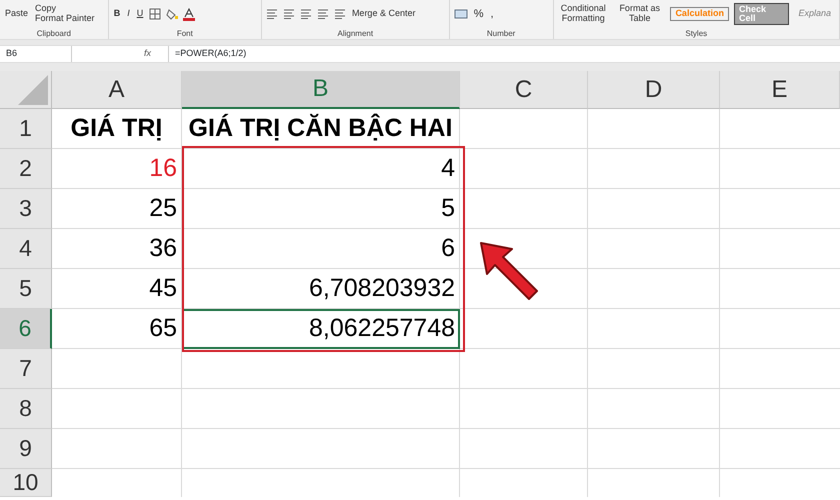  Describe the element at coordinates (478, 14) in the screenshot. I see `number-format-button: %` at that location.